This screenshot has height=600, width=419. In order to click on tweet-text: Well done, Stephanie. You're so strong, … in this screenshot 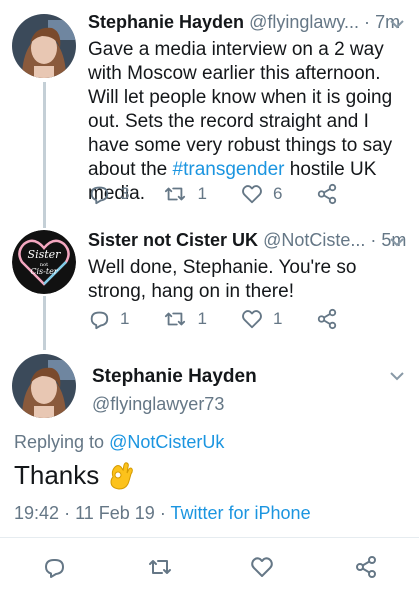, I will do `click(222, 279)`.